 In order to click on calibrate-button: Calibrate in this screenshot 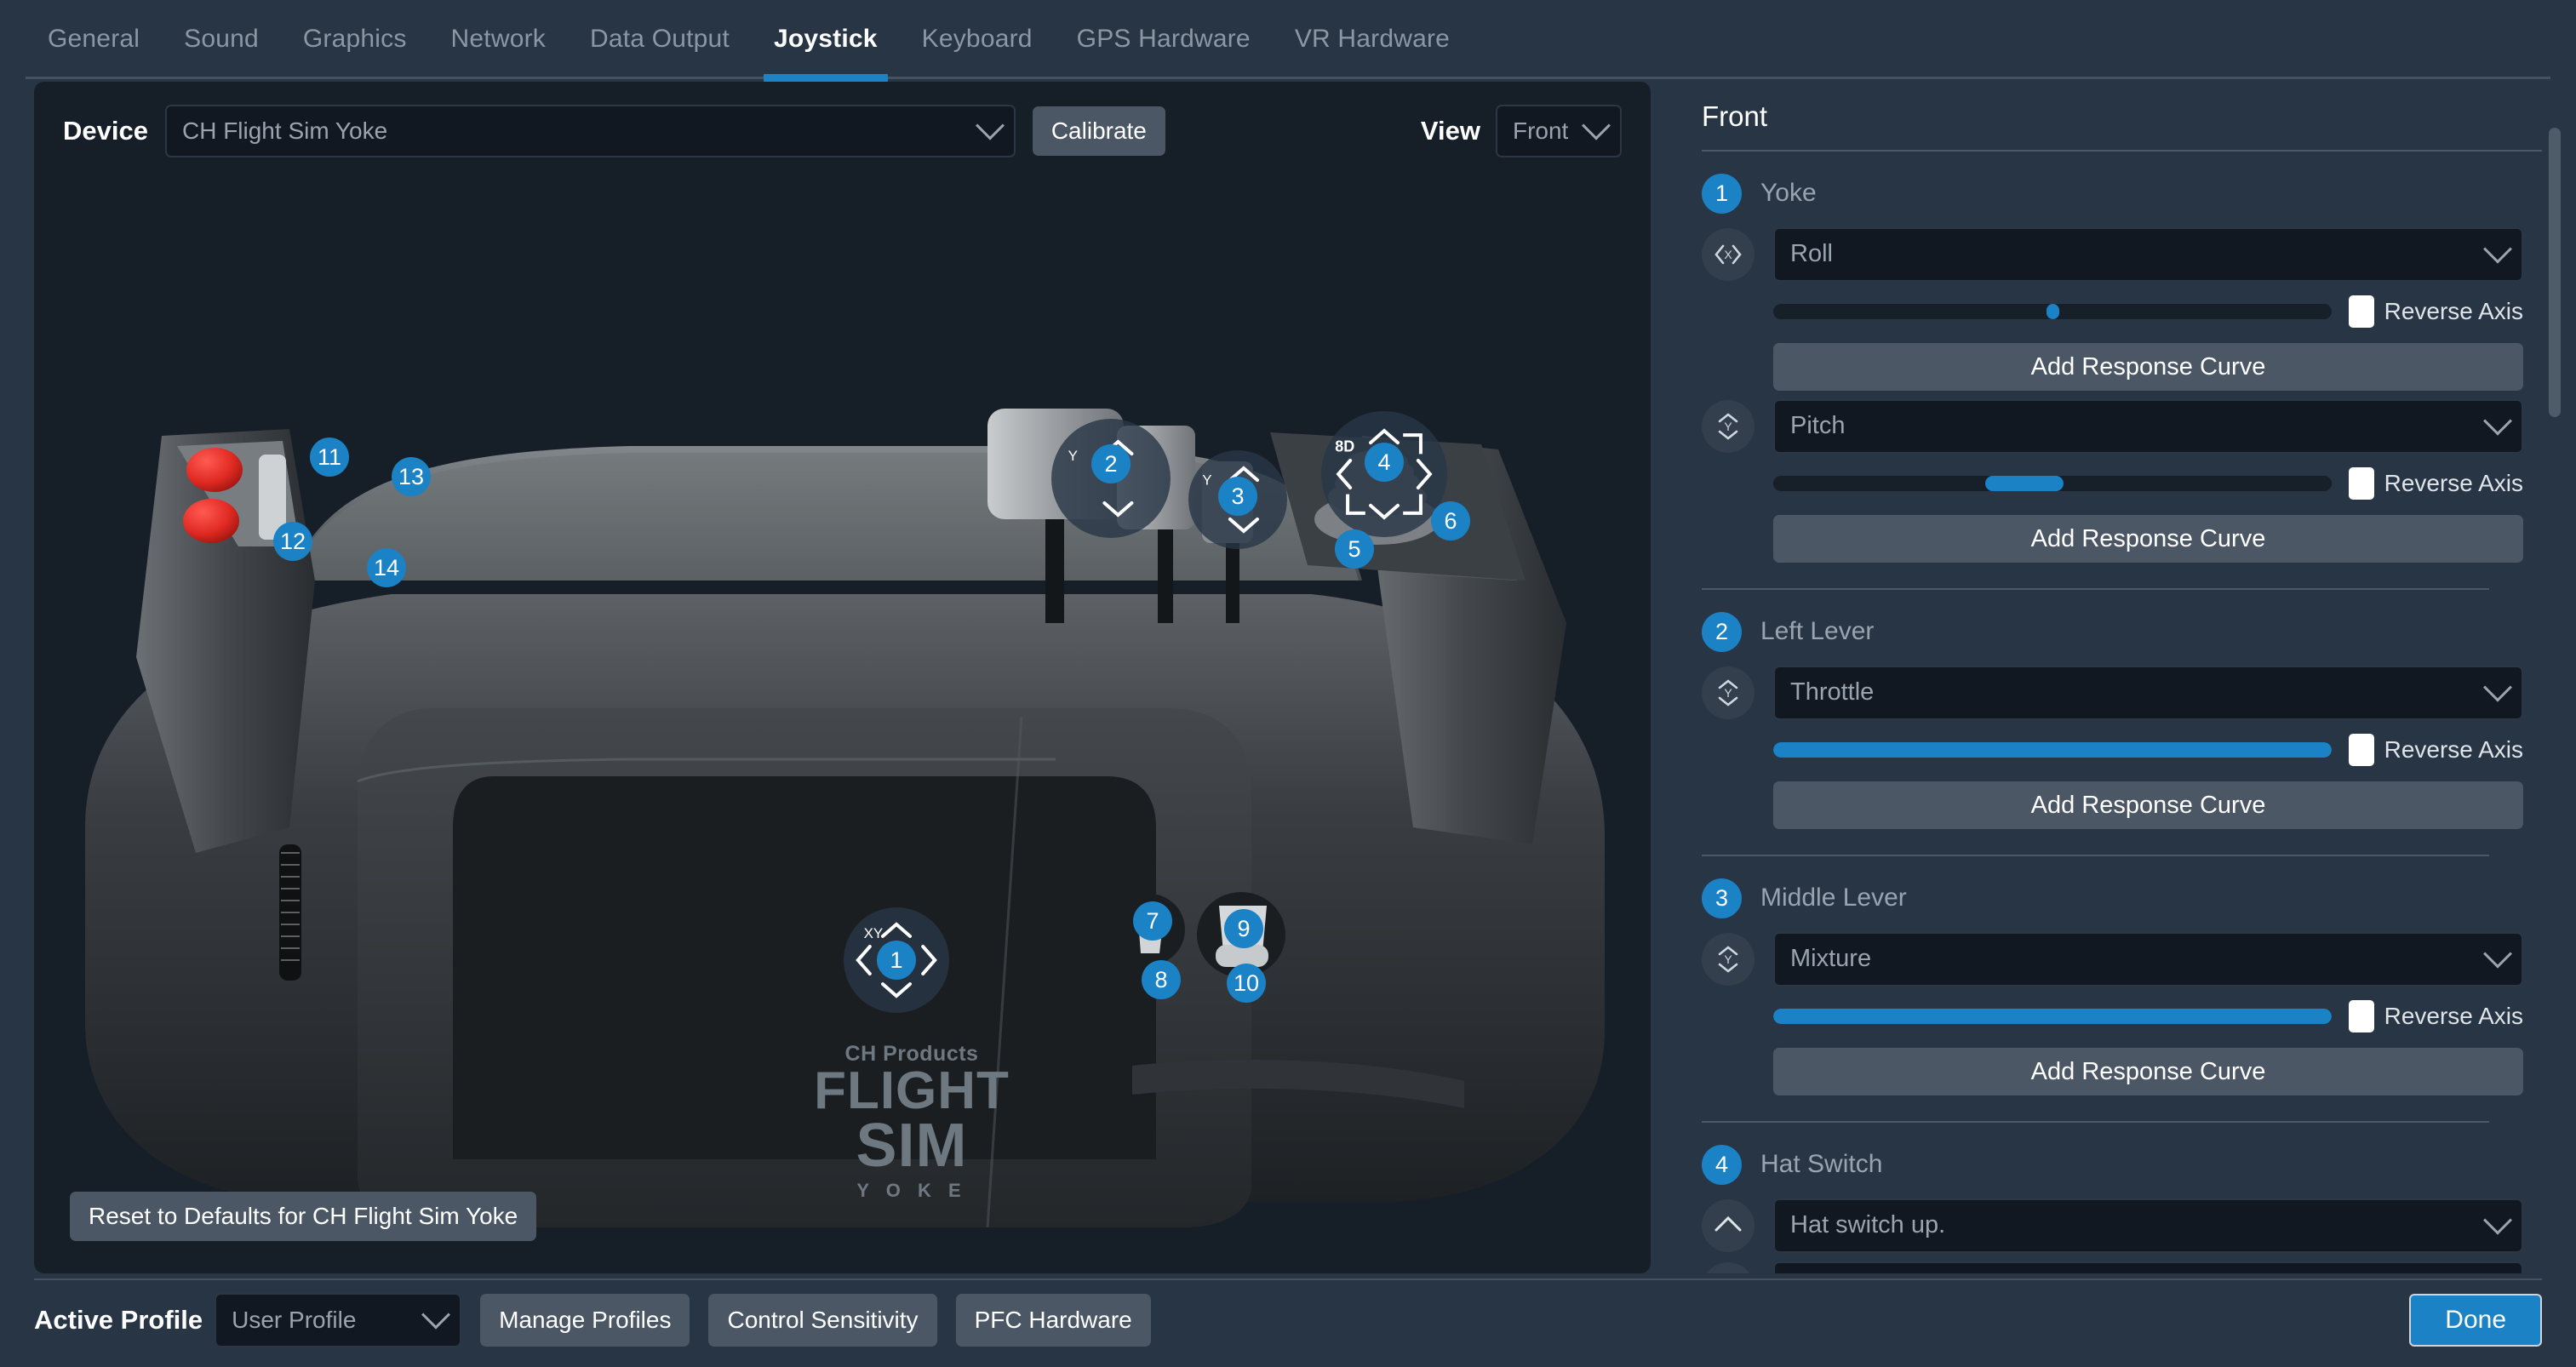, I will do `click(1098, 131)`.